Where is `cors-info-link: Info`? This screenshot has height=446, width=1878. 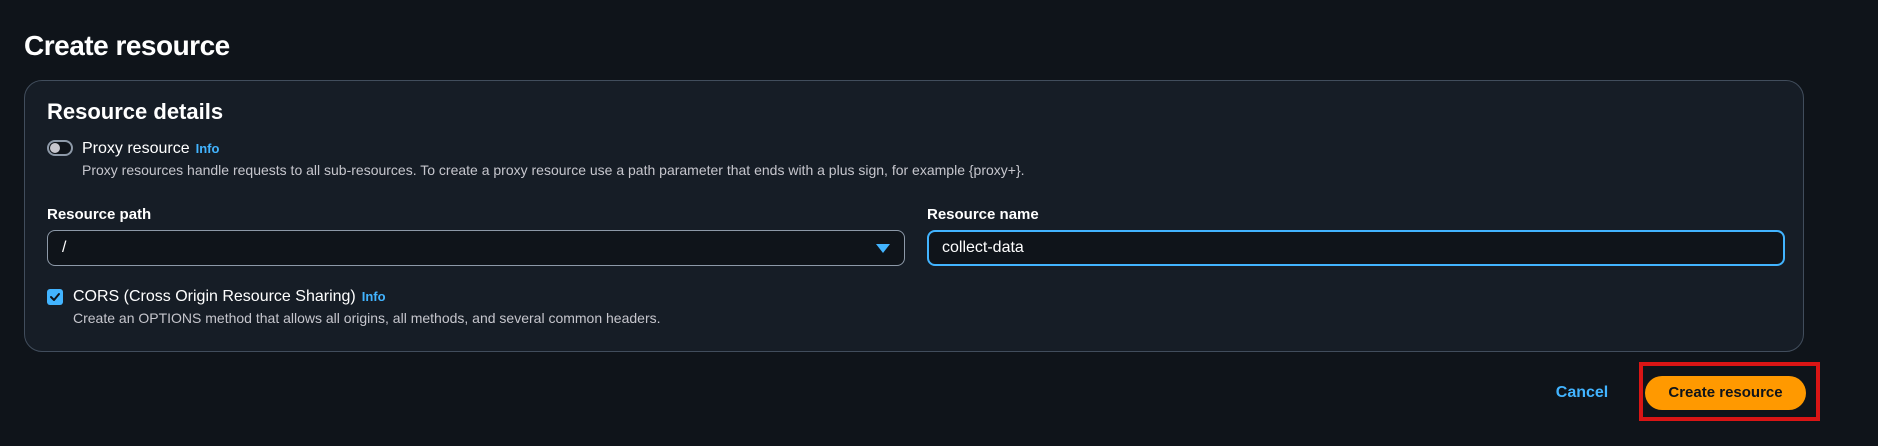 cors-info-link: Info is located at coordinates (374, 296).